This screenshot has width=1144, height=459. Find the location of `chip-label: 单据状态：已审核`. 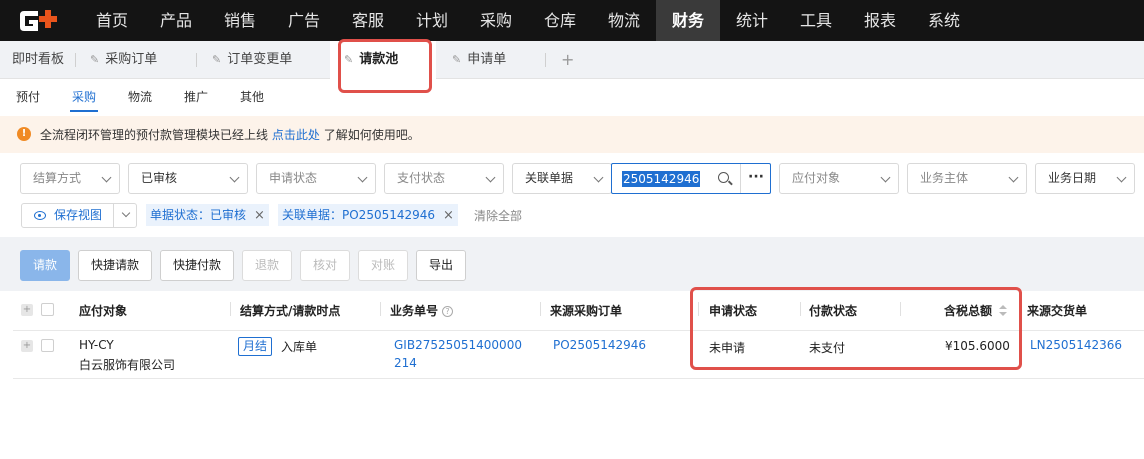

chip-label: 单据状态：已审核 is located at coordinates (198, 215).